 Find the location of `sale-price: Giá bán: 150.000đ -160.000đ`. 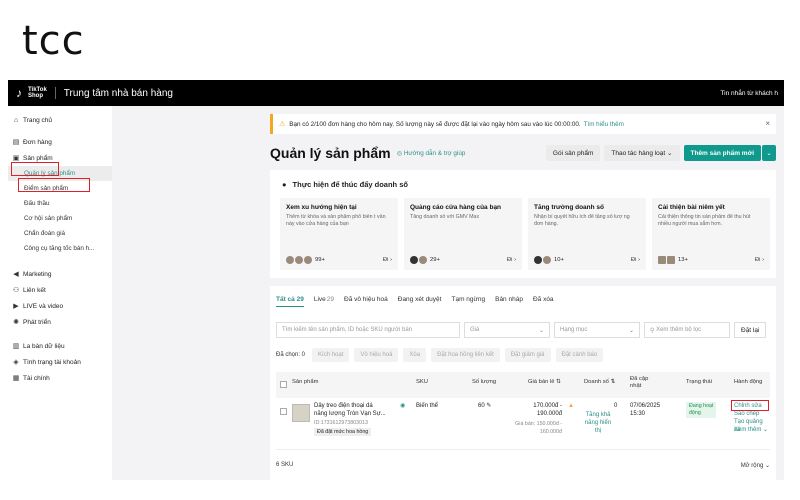

sale-price: Giá bán: 150.000đ -160.000đ is located at coordinates (538, 428).